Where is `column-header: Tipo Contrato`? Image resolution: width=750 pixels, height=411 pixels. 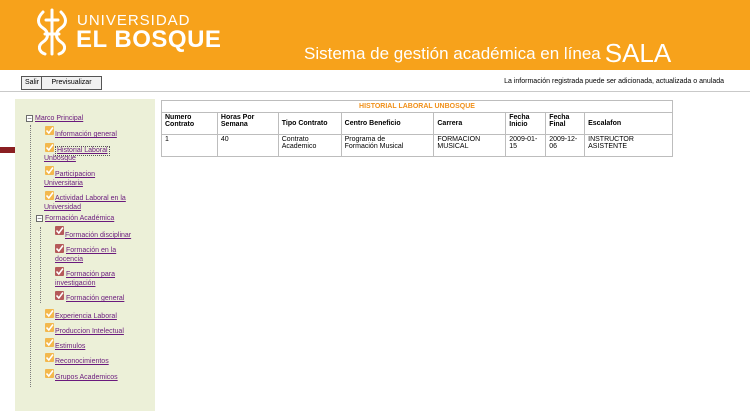 column-header: Tipo Contrato is located at coordinates (309, 123).